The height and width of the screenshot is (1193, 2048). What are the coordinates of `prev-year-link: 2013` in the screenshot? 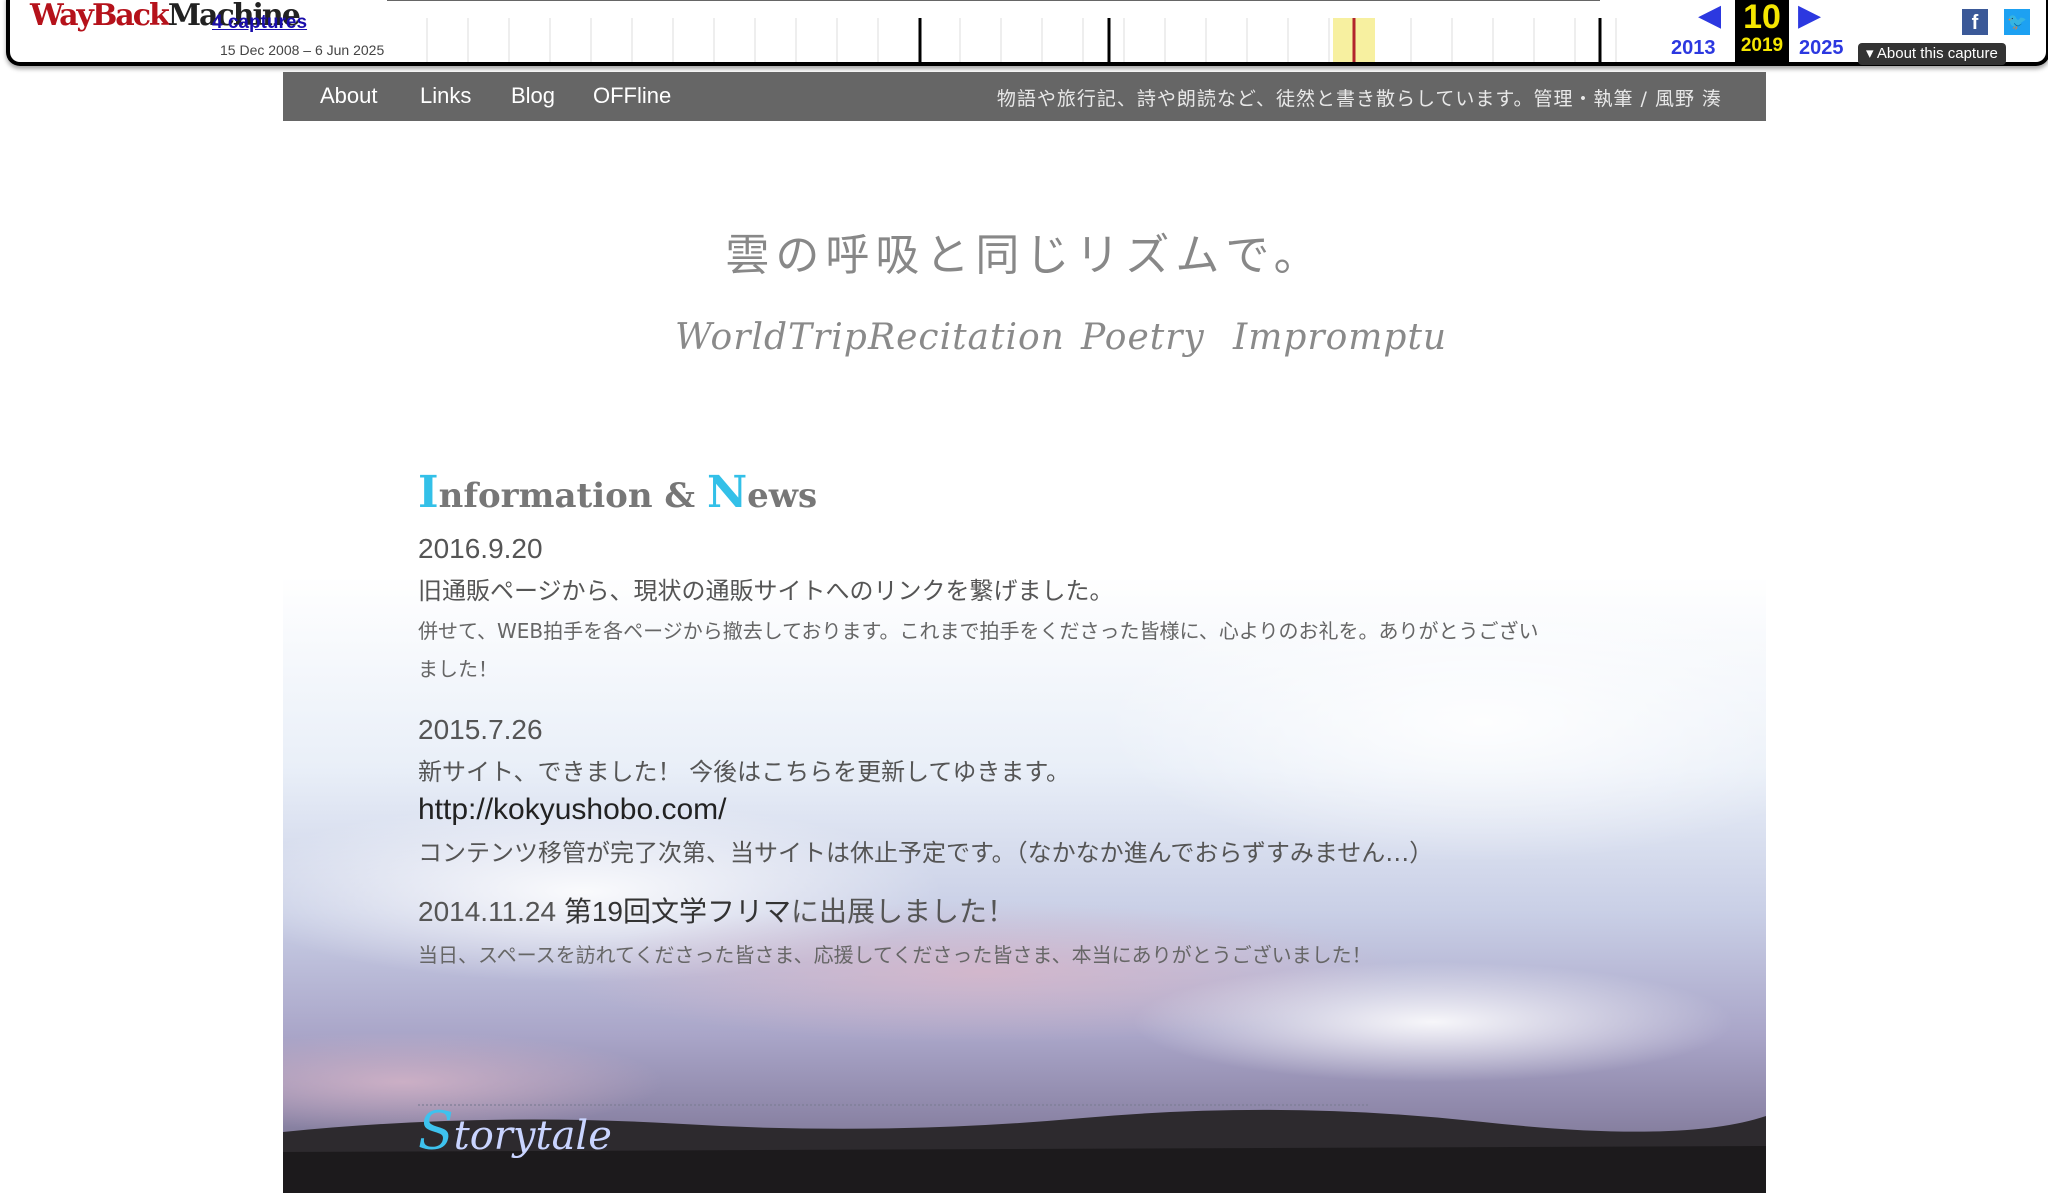 It's located at (1693, 48).